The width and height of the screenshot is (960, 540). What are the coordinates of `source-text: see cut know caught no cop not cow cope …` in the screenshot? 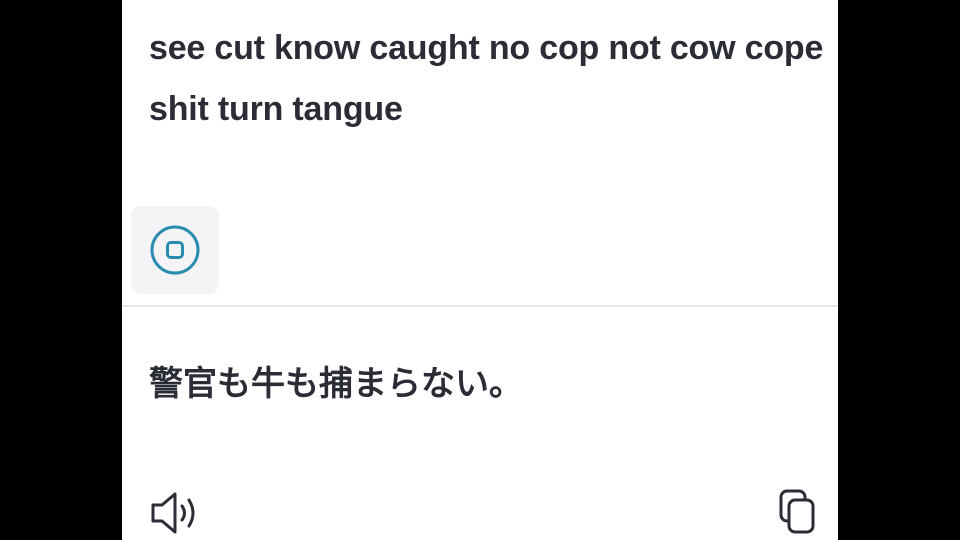 It's located at (486, 78).